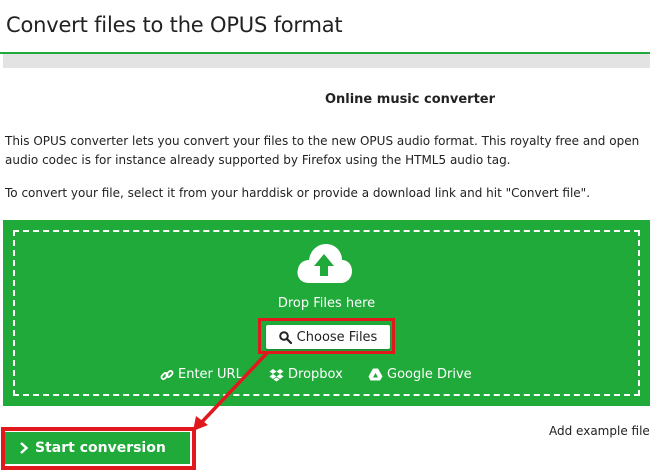 This screenshot has height=470, width=658. Describe the element at coordinates (324, 263) in the screenshot. I see `cloud-upload-icon` at that location.